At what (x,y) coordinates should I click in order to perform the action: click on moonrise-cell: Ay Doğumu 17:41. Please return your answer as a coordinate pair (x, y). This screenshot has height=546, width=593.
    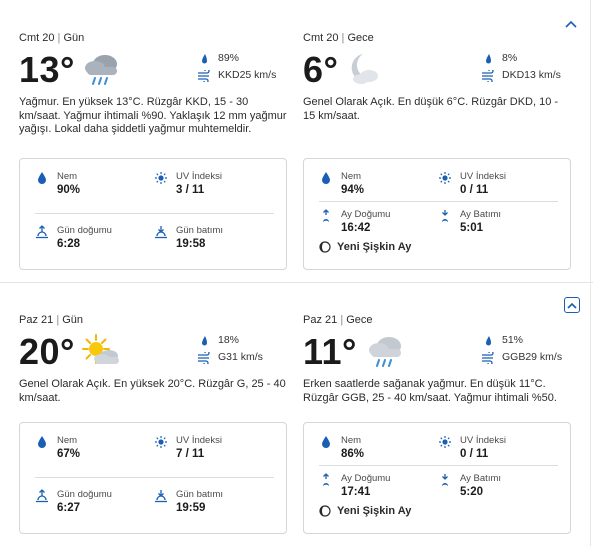
    Looking at the image, I should click on (379, 489).